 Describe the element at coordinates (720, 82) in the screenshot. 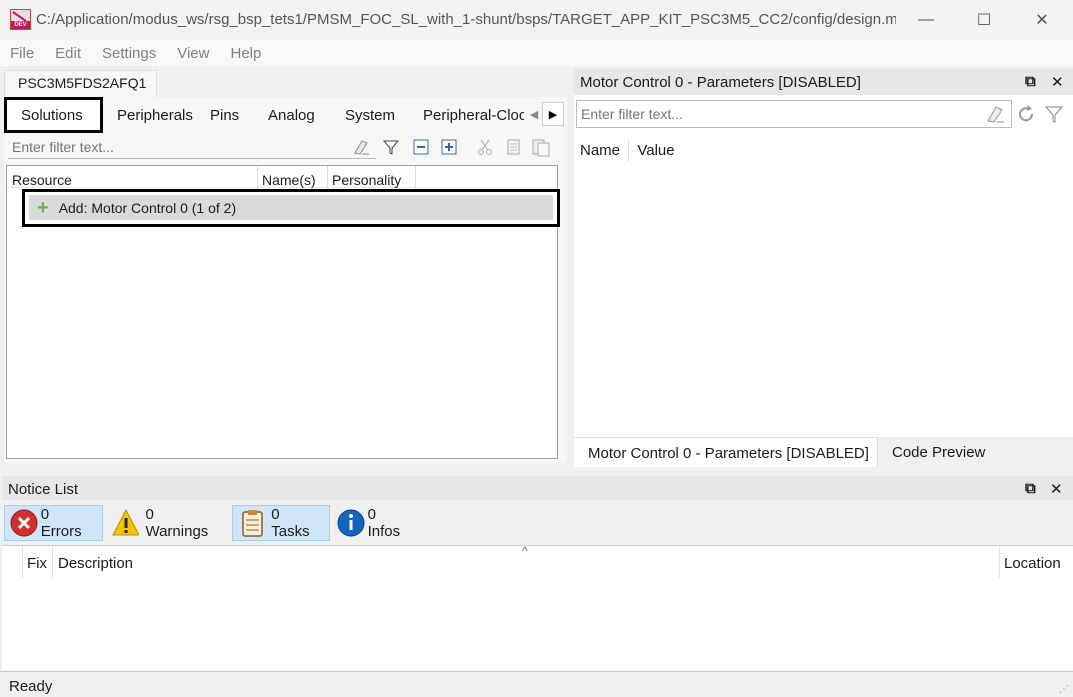

I see `parameters-title: Motor Control 0 - Parameters [DISABLED]` at that location.